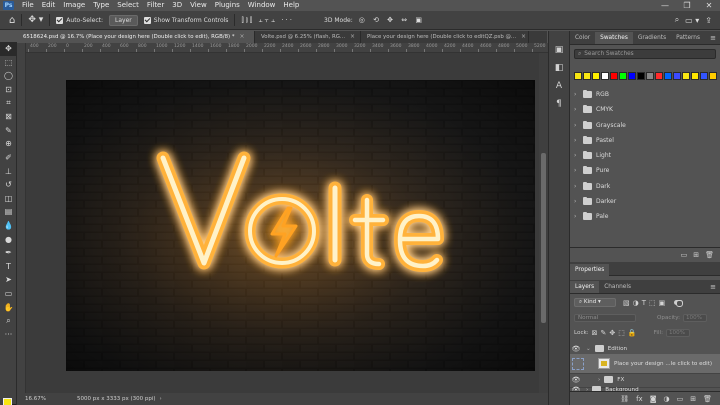 The height and width of the screenshot is (405, 720). What do you see at coordinates (12, 20) in the screenshot?
I see `home-icon: ⌂` at bounding box center [12, 20].